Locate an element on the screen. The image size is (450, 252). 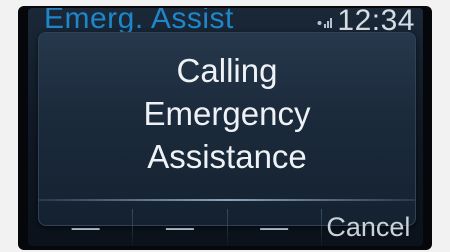
cancel-button: Cancel is located at coordinates (368, 225).